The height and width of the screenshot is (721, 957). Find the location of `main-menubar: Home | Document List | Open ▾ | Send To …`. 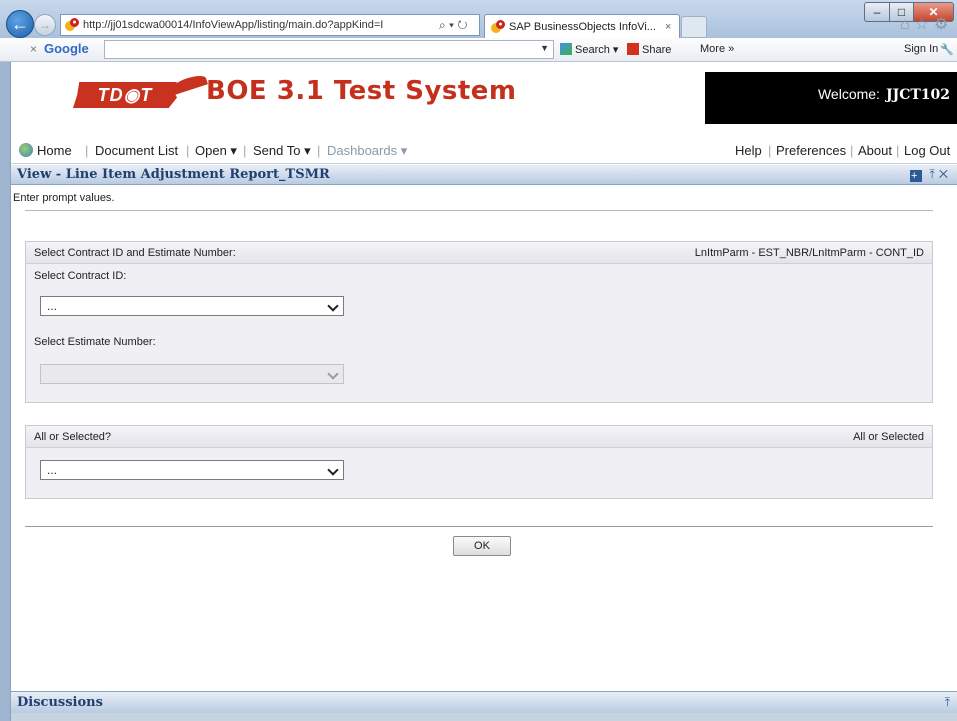

main-menubar: Home | Document List | Open ▾ | Send To … is located at coordinates (484, 151).